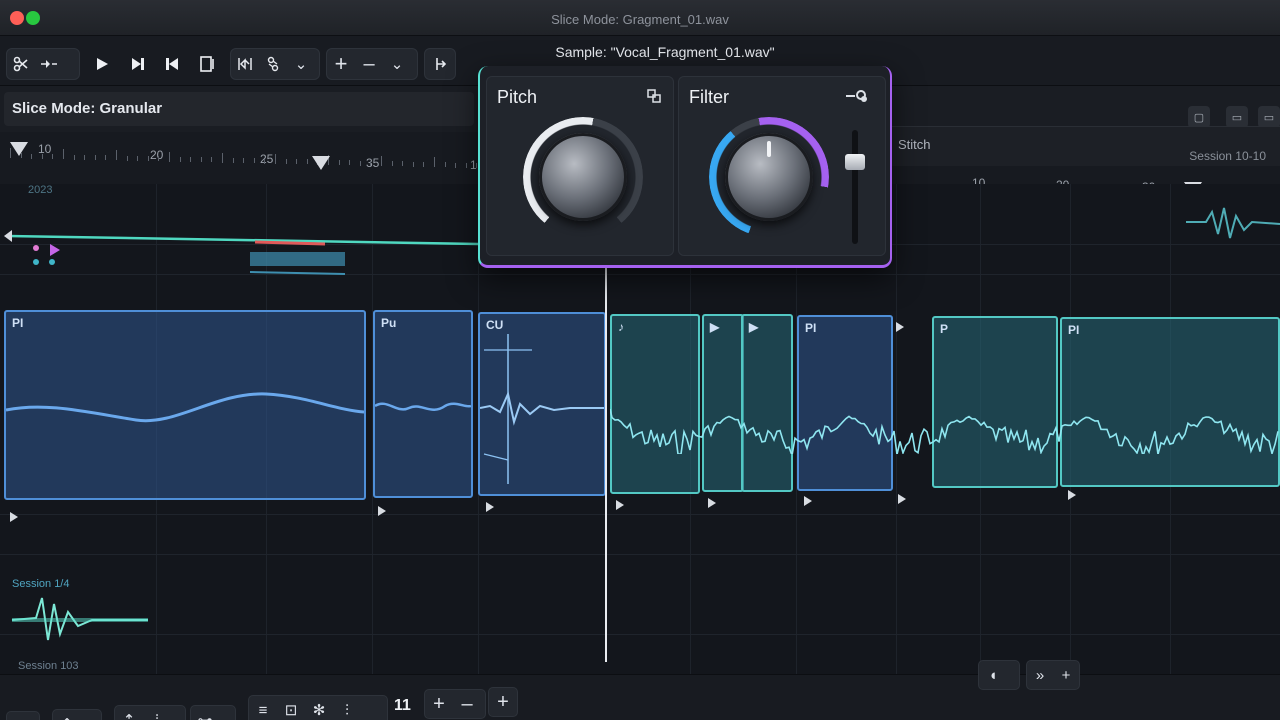 Image resolution: width=1280 pixels, height=720 pixels. What do you see at coordinates (685, 167) in the screenshot?
I see `effects-popup: Pitch Filter` at bounding box center [685, 167].